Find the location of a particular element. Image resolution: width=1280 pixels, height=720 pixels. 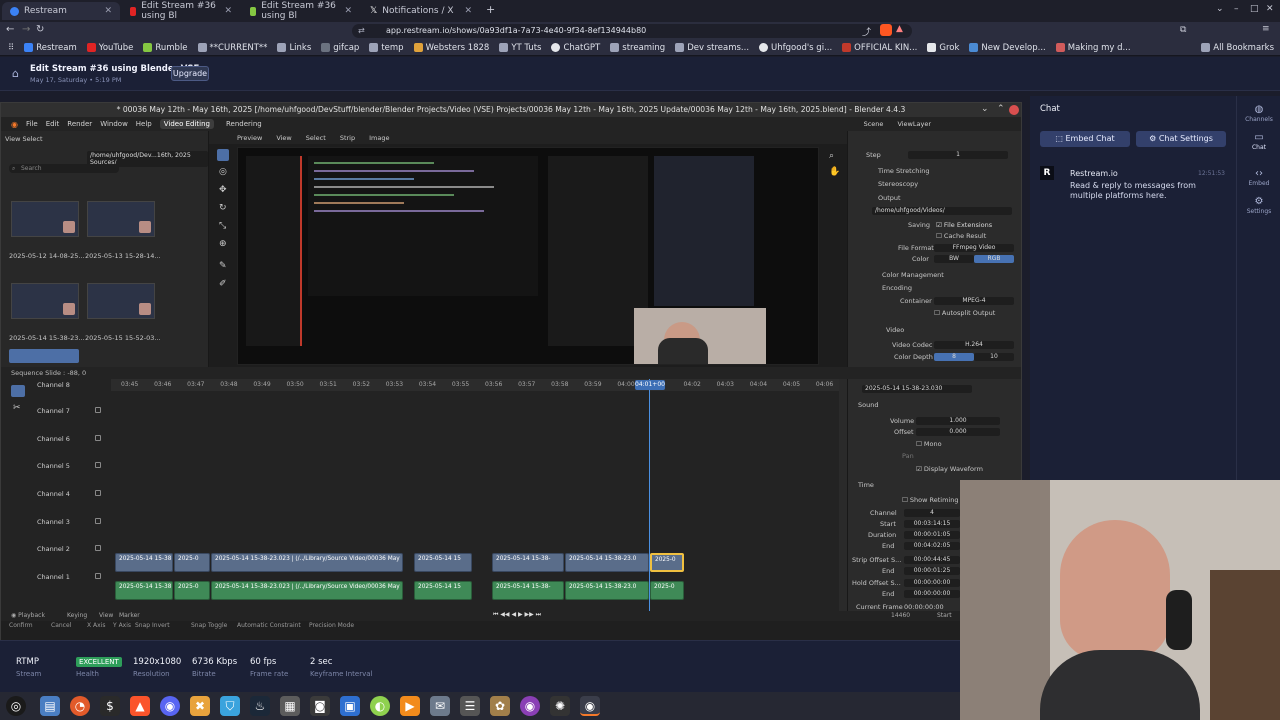

preview-mode-dropdown: Preview is located at coordinates (249, 138).